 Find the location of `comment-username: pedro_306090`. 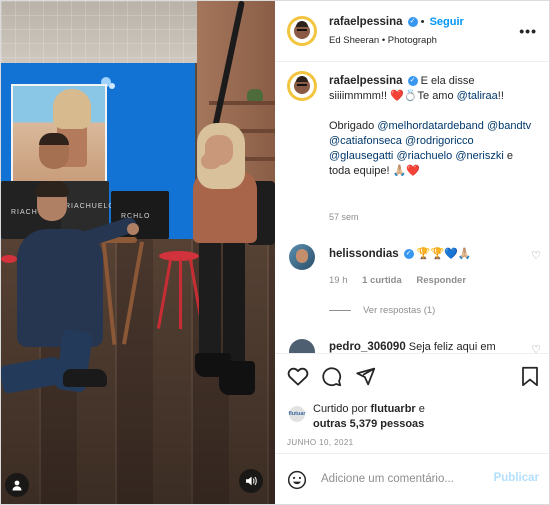

comment-username: pedro_306090 is located at coordinates (367, 347).